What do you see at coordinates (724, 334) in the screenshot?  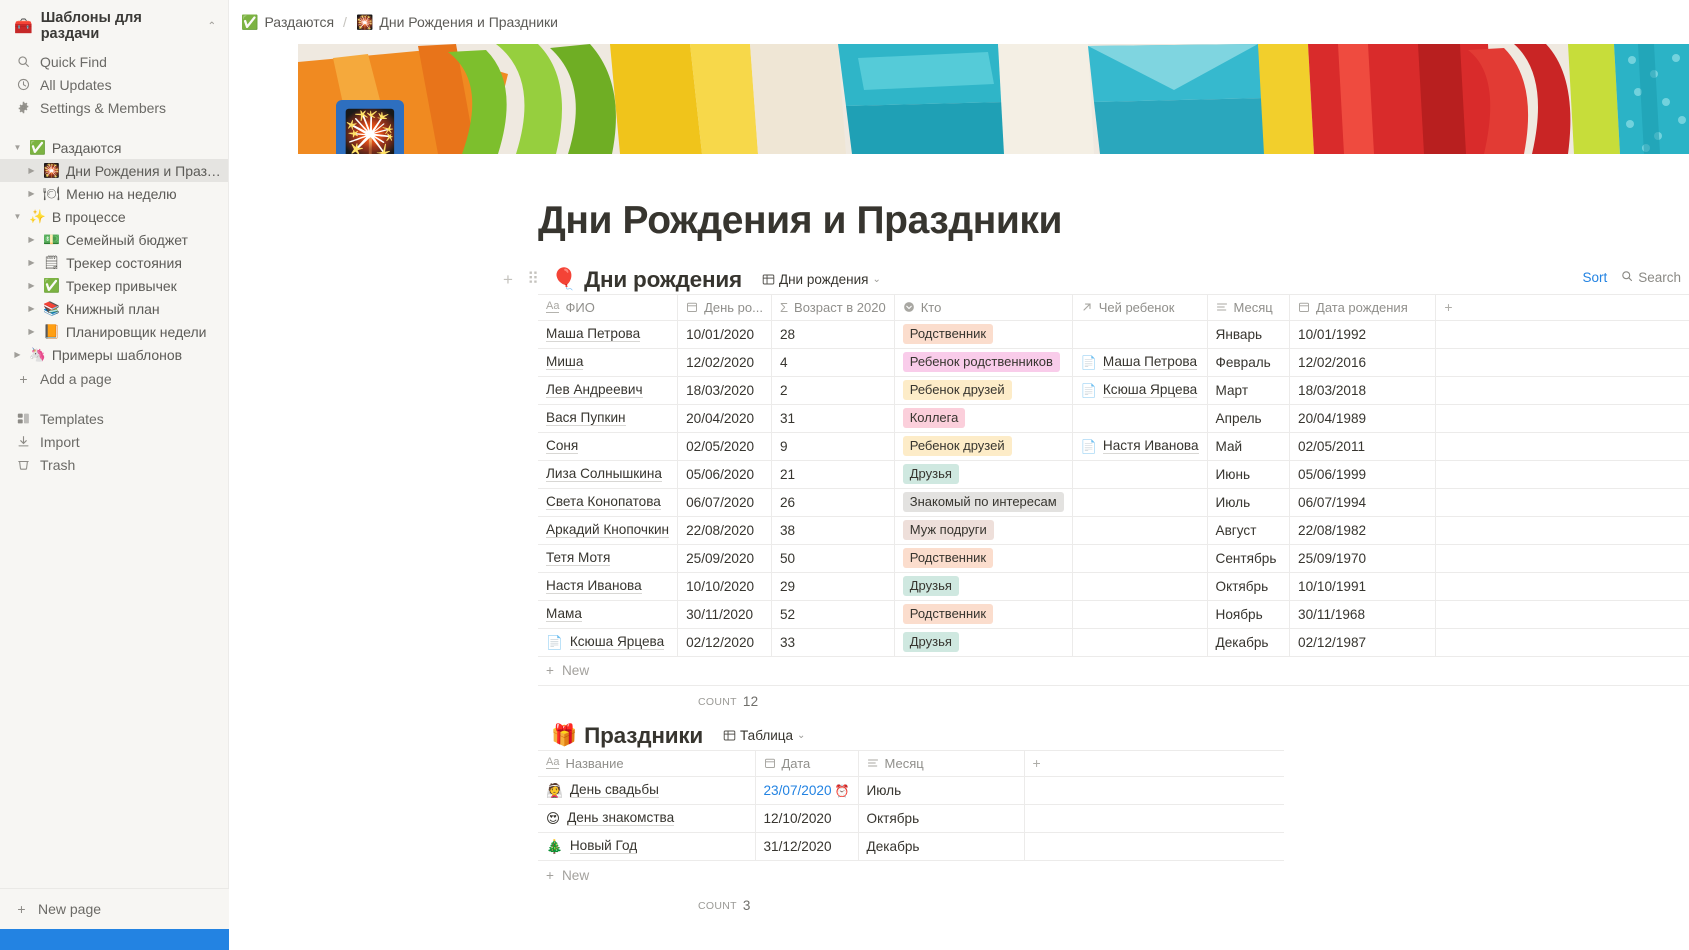 I see `cell-day: 10/01/2020` at bounding box center [724, 334].